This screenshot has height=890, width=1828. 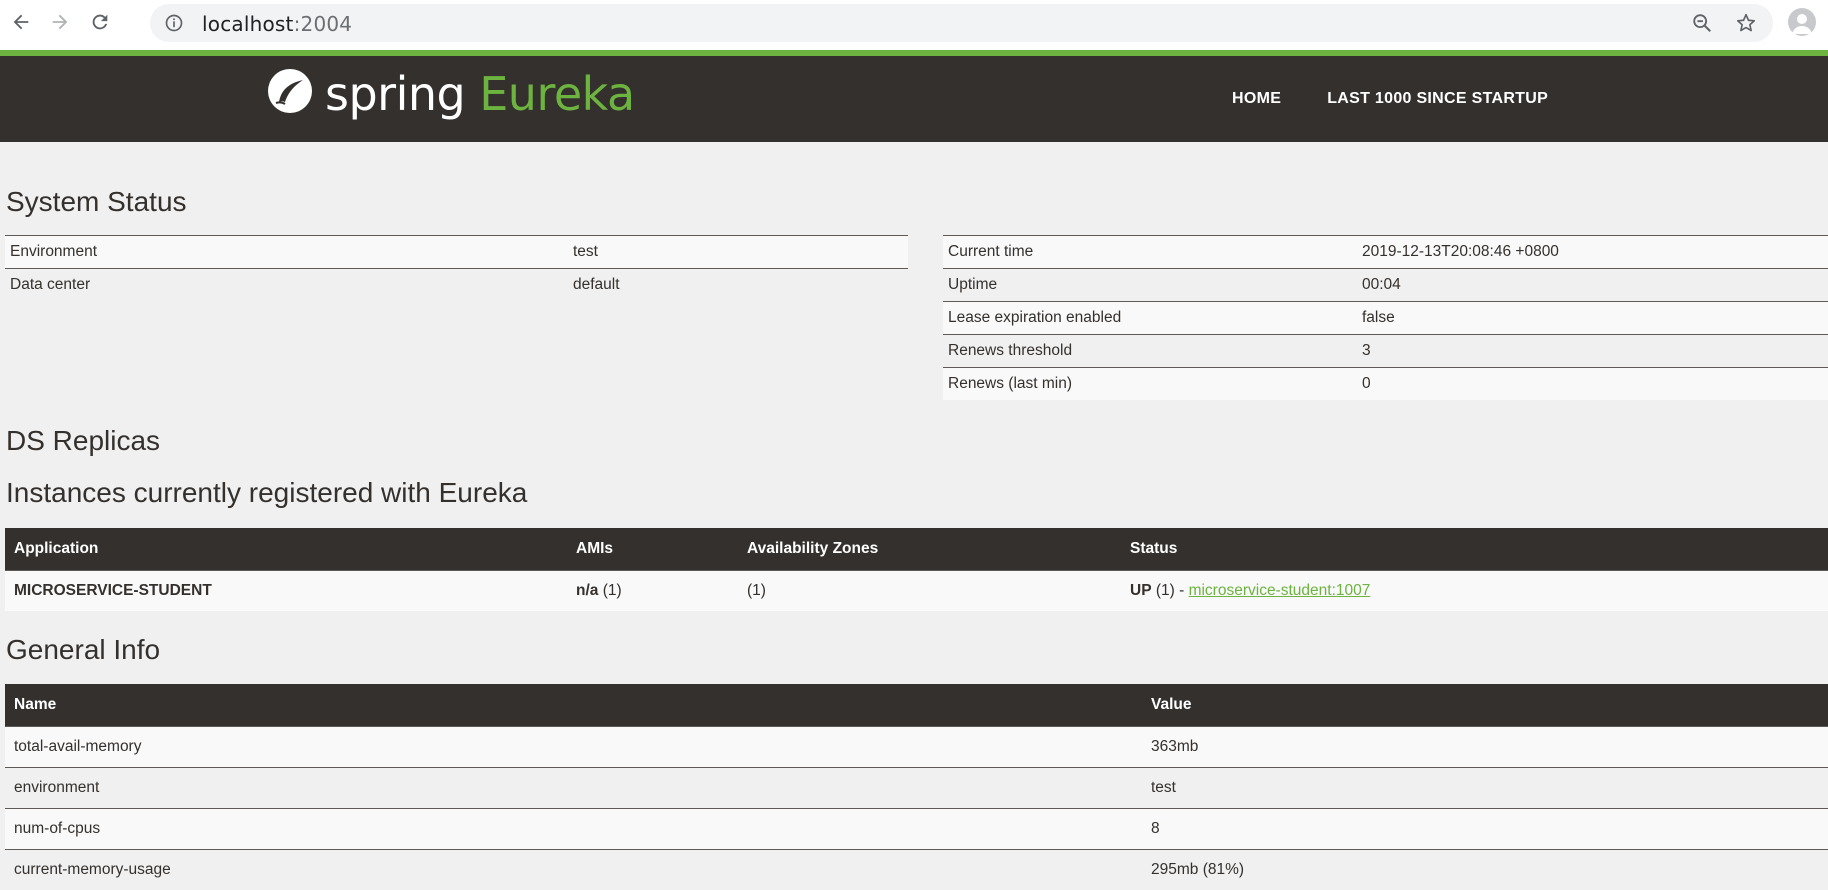 I want to click on status-label: Uptime, so click(x=1150, y=285).